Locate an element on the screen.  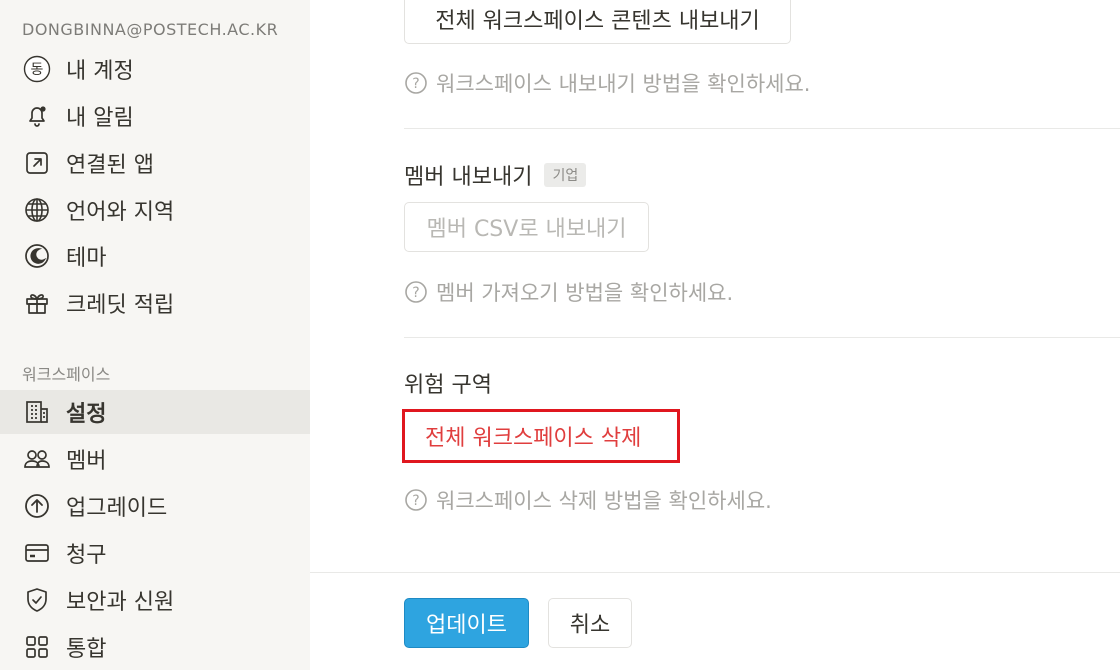
bell-icon is located at coordinates (37, 116).